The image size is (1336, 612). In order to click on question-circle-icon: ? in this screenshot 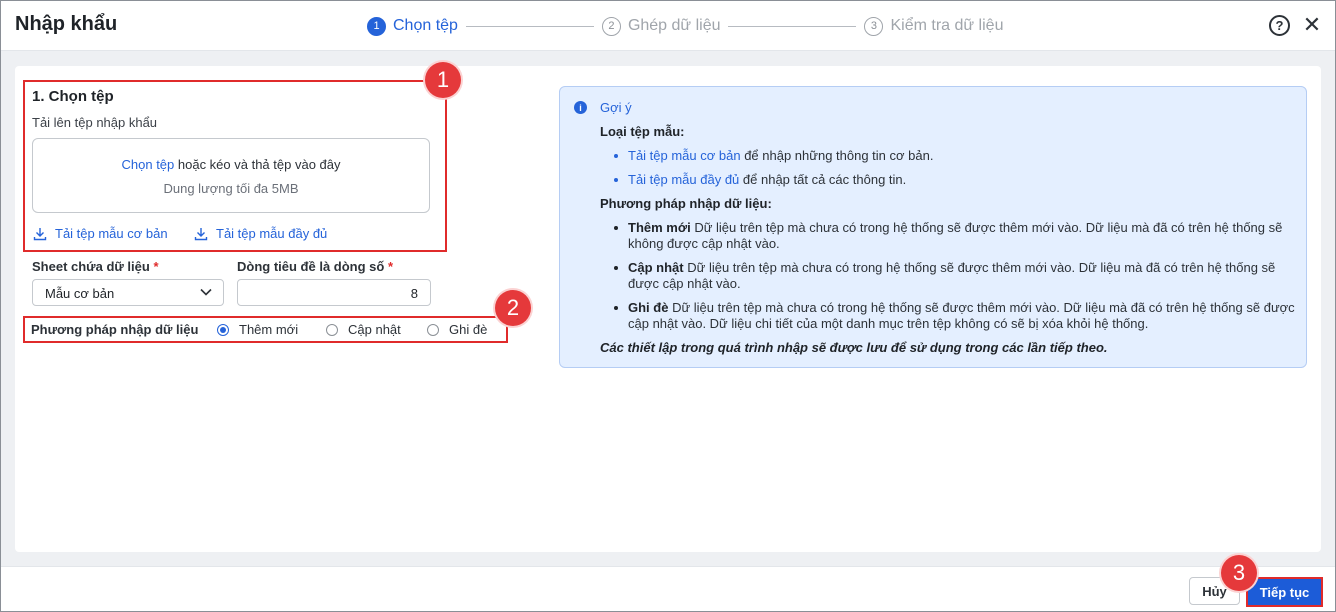, I will do `click(1279, 25)`.